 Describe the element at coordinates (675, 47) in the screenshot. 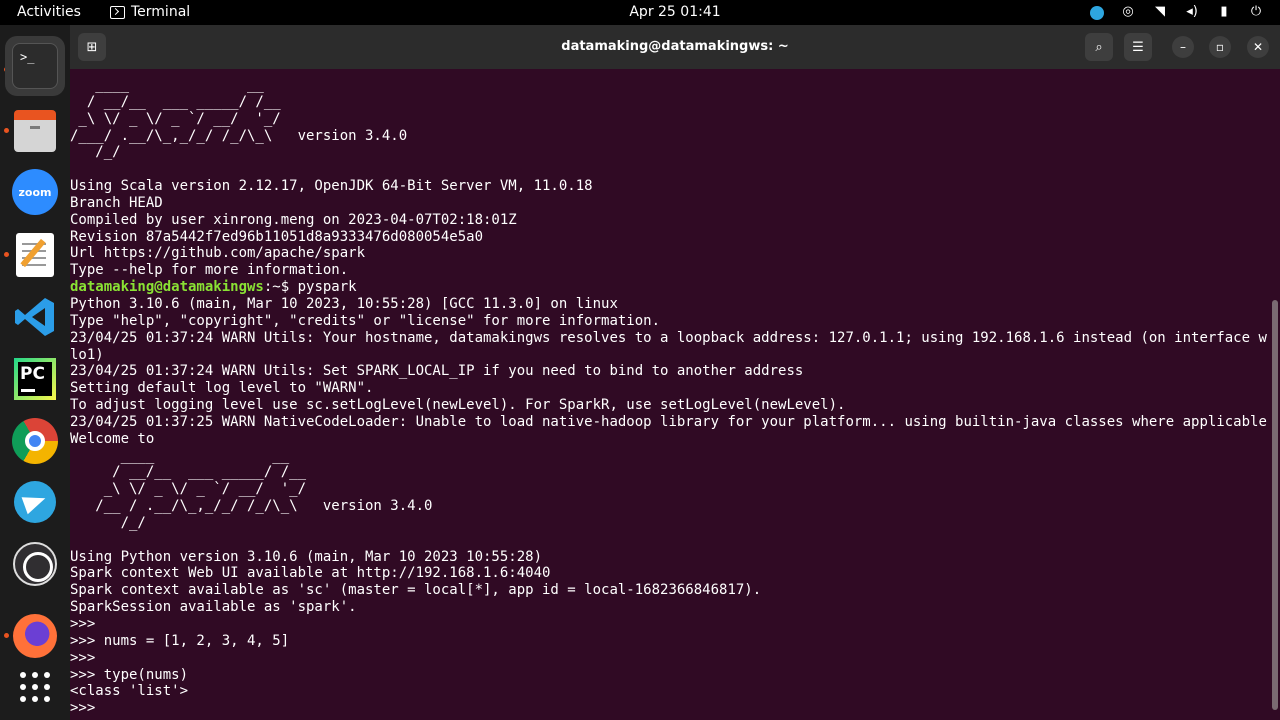

I see `title-bar: ⊞ datamaking@datamakingws: ~ ⌕ ☰ – ▫ ✕` at that location.